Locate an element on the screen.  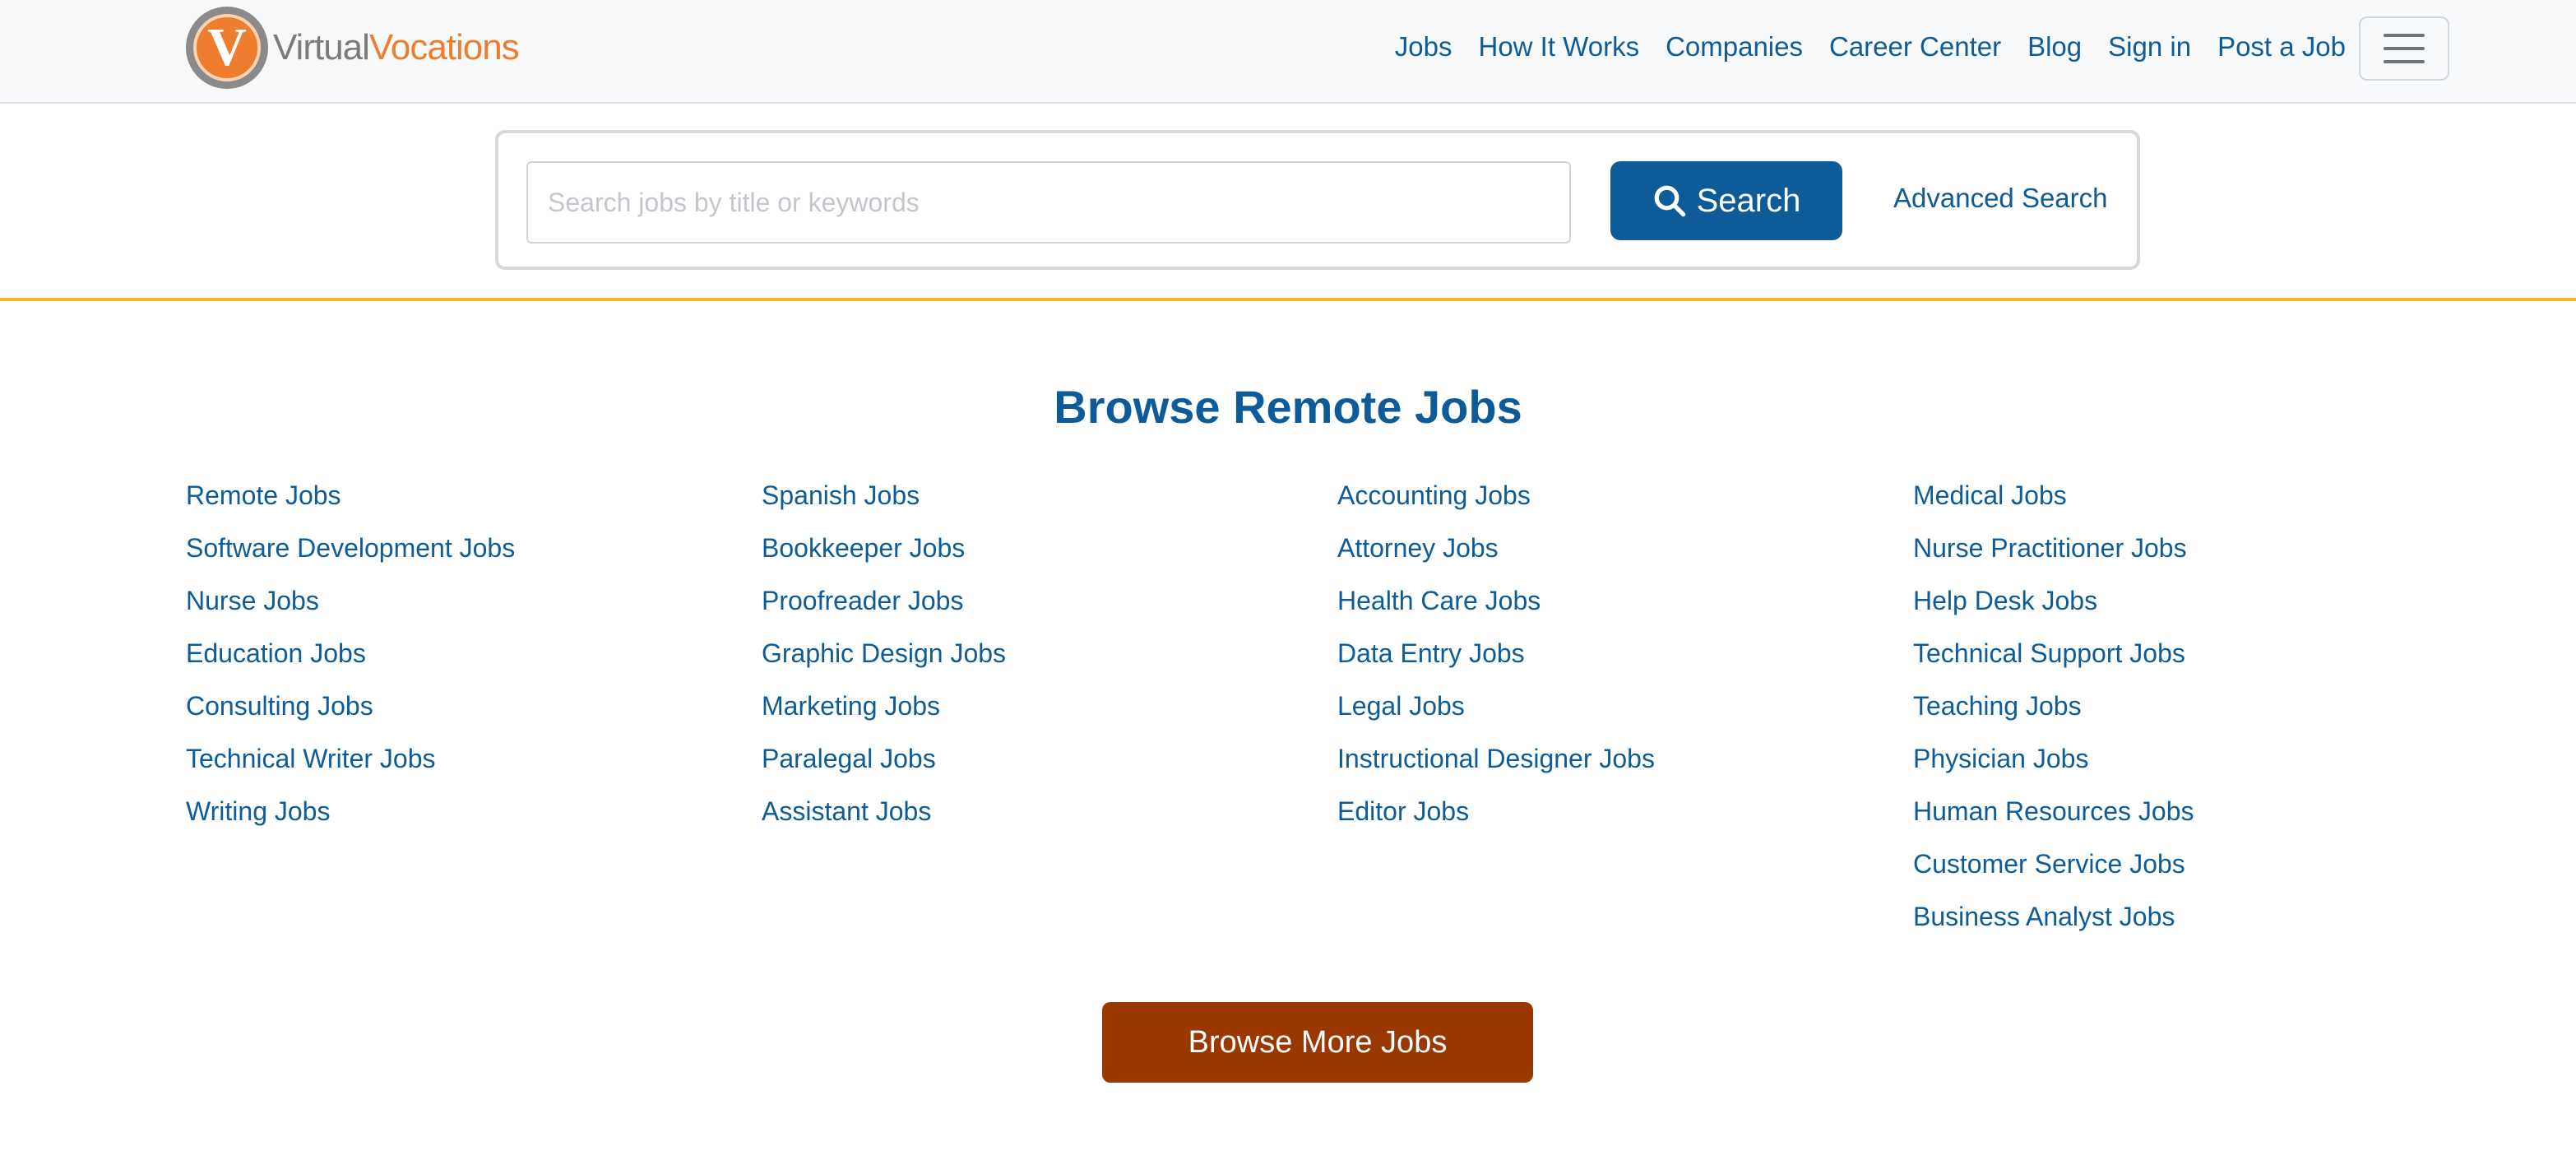
job-link-assistant: Assistant Jobs is located at coordinates (1042, 816).